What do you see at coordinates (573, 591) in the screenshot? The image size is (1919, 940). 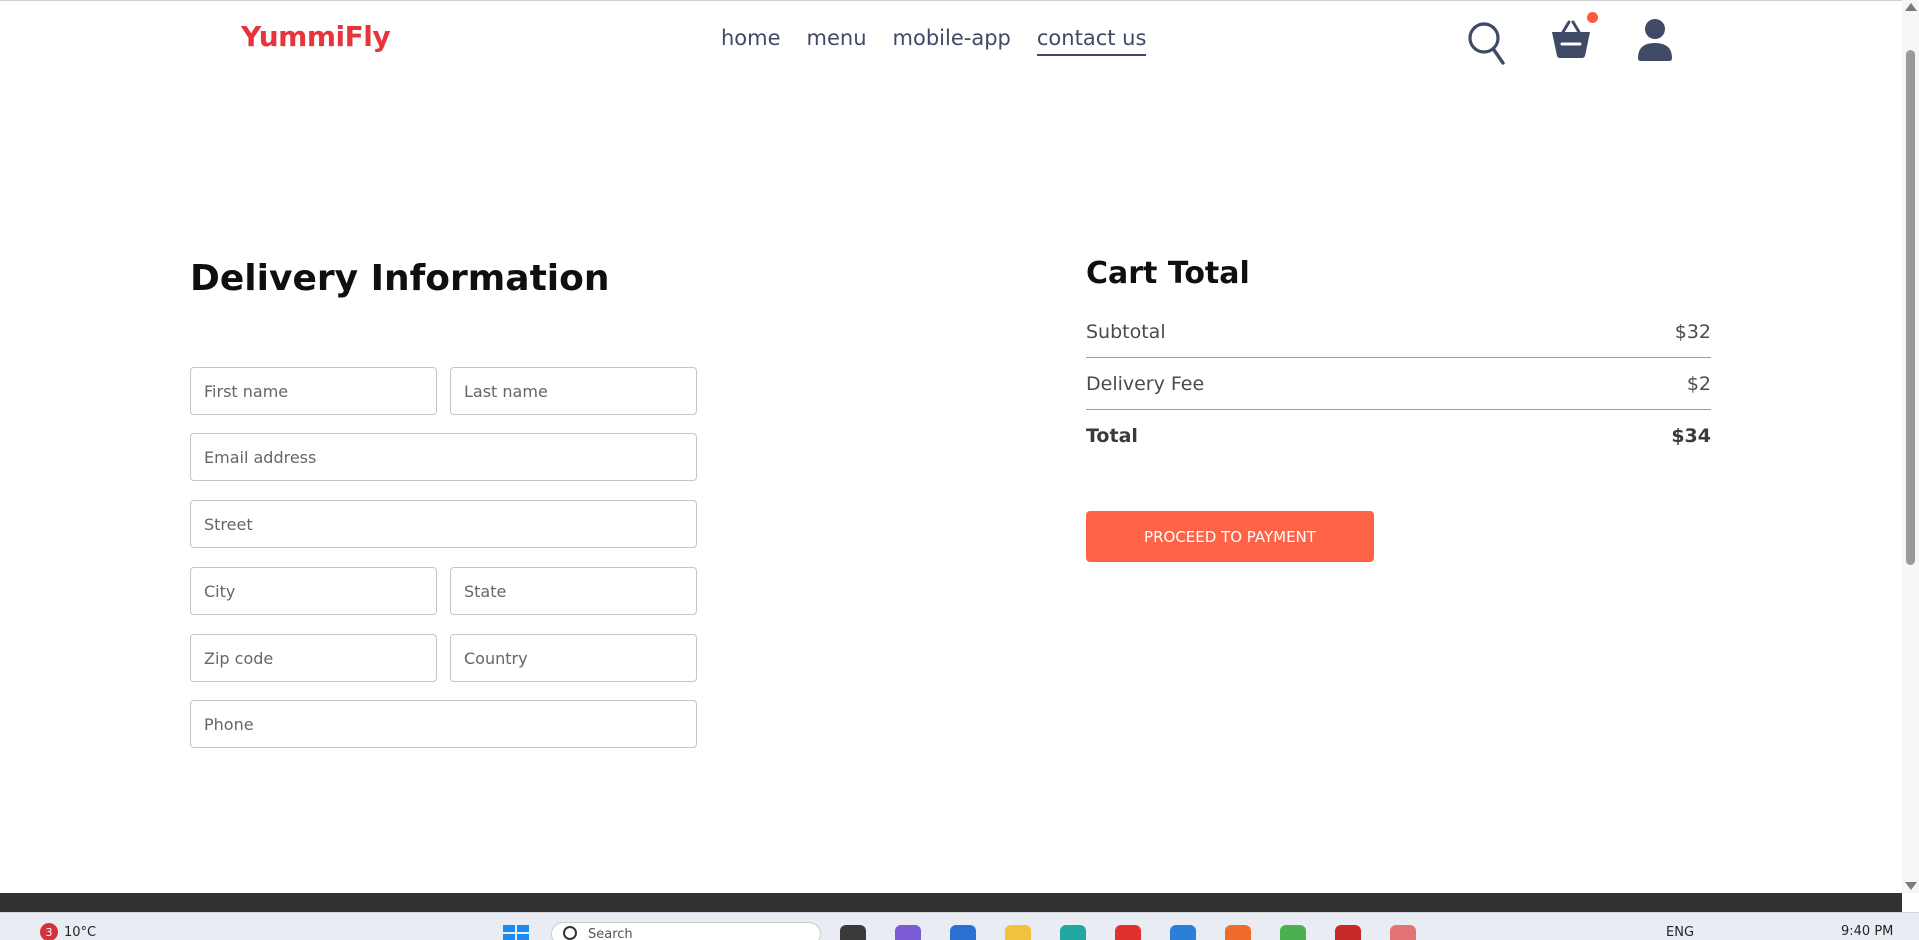 I see `state-field` at bounding box center [573, 591].